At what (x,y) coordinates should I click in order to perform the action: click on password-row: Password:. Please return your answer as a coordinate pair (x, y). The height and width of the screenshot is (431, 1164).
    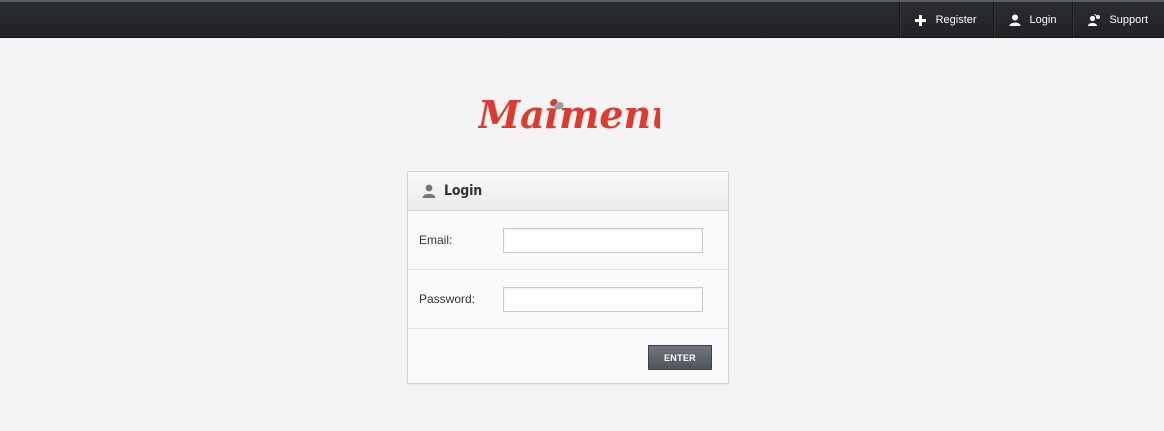
    Looking at the image, I should click on (568, 299).